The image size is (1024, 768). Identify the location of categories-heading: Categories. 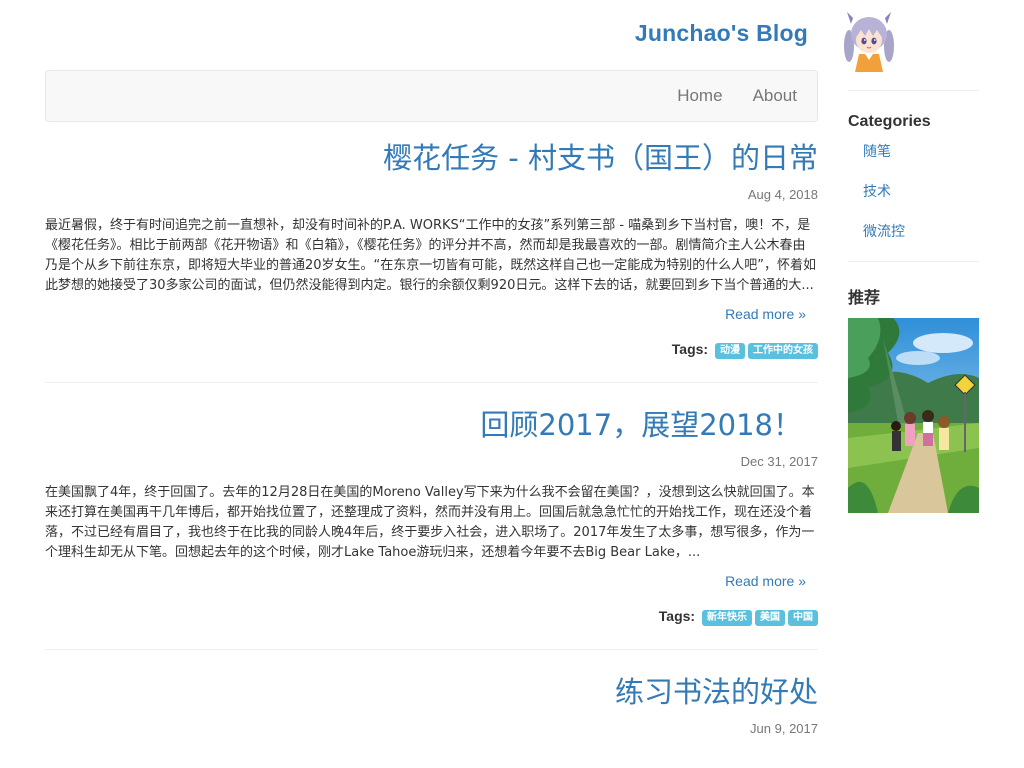
(889, 121).